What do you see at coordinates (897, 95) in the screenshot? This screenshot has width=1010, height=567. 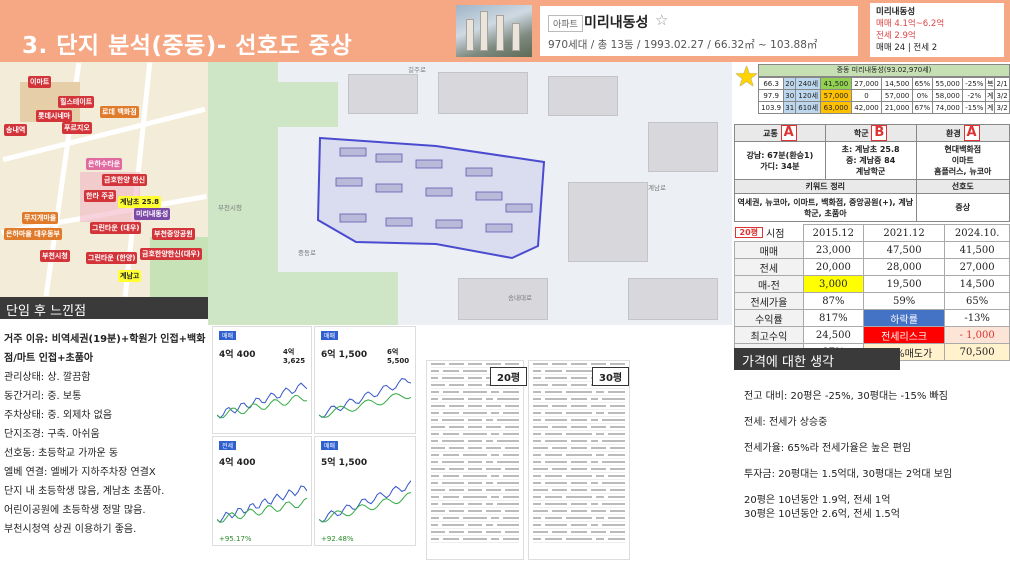 I see `summary-cell: 57,000` at bounding box center [897, 95].